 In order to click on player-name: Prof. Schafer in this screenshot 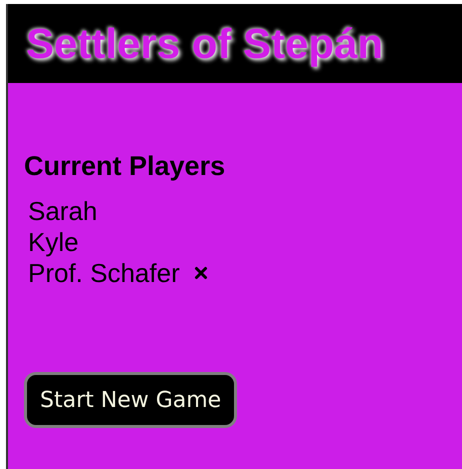, I will do `click(104, 273)`.